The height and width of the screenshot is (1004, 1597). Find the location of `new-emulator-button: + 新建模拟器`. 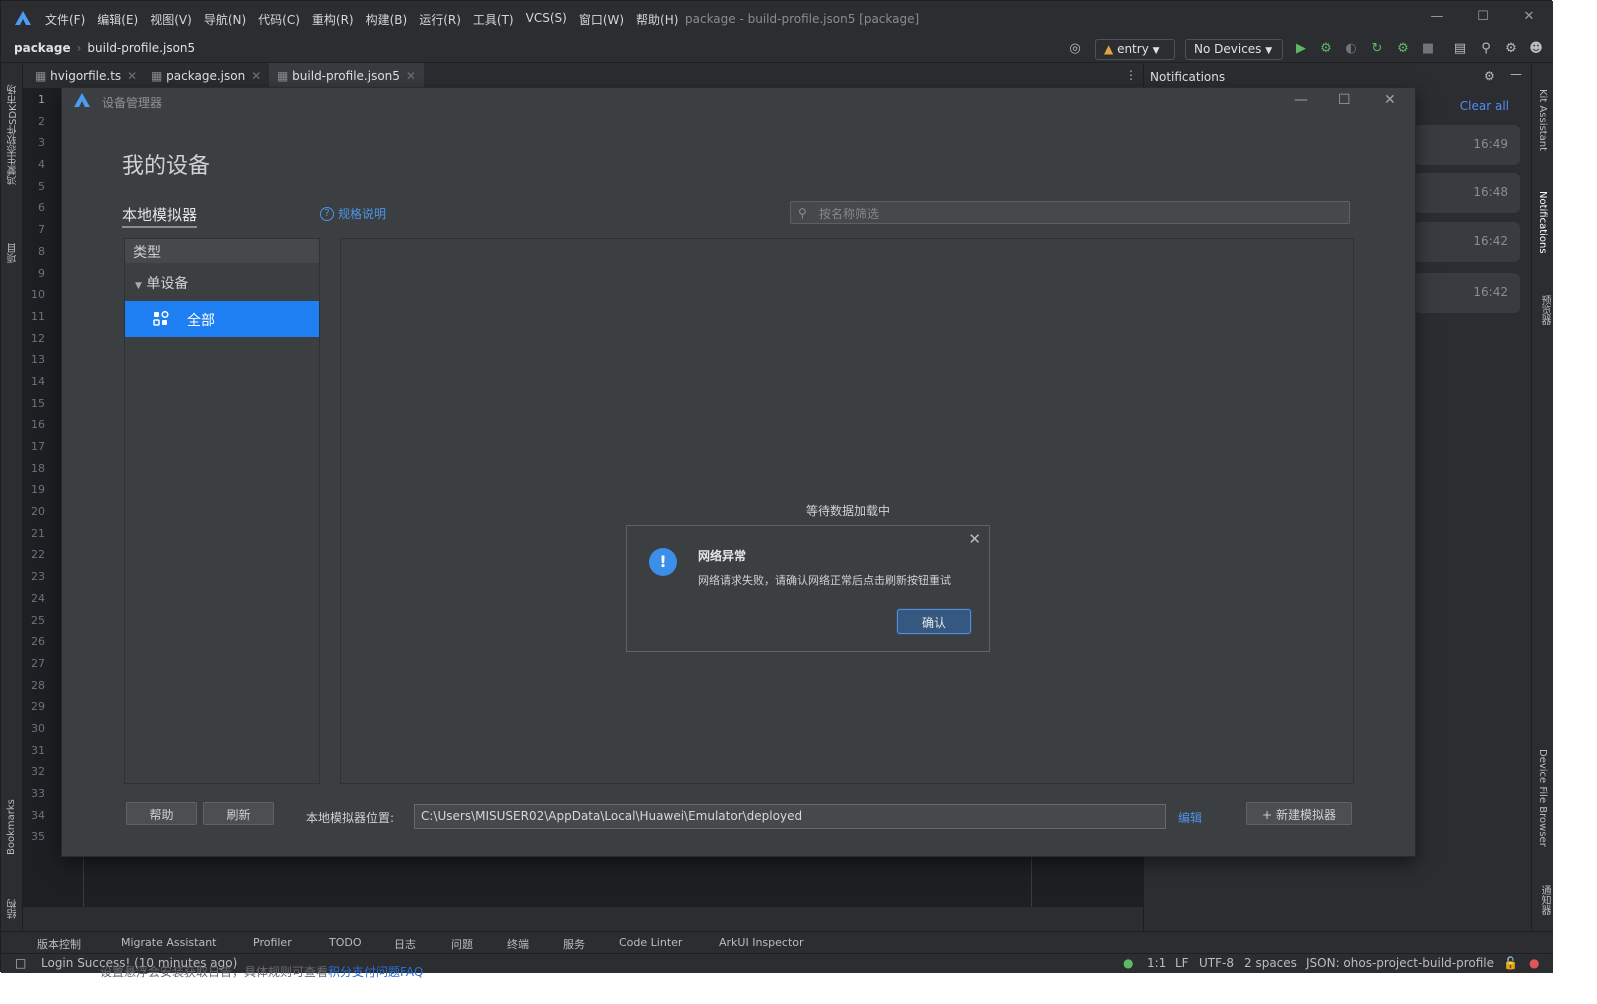

new-emulator-button: + 新建模拟器 is located at coordinates (1299, 813).